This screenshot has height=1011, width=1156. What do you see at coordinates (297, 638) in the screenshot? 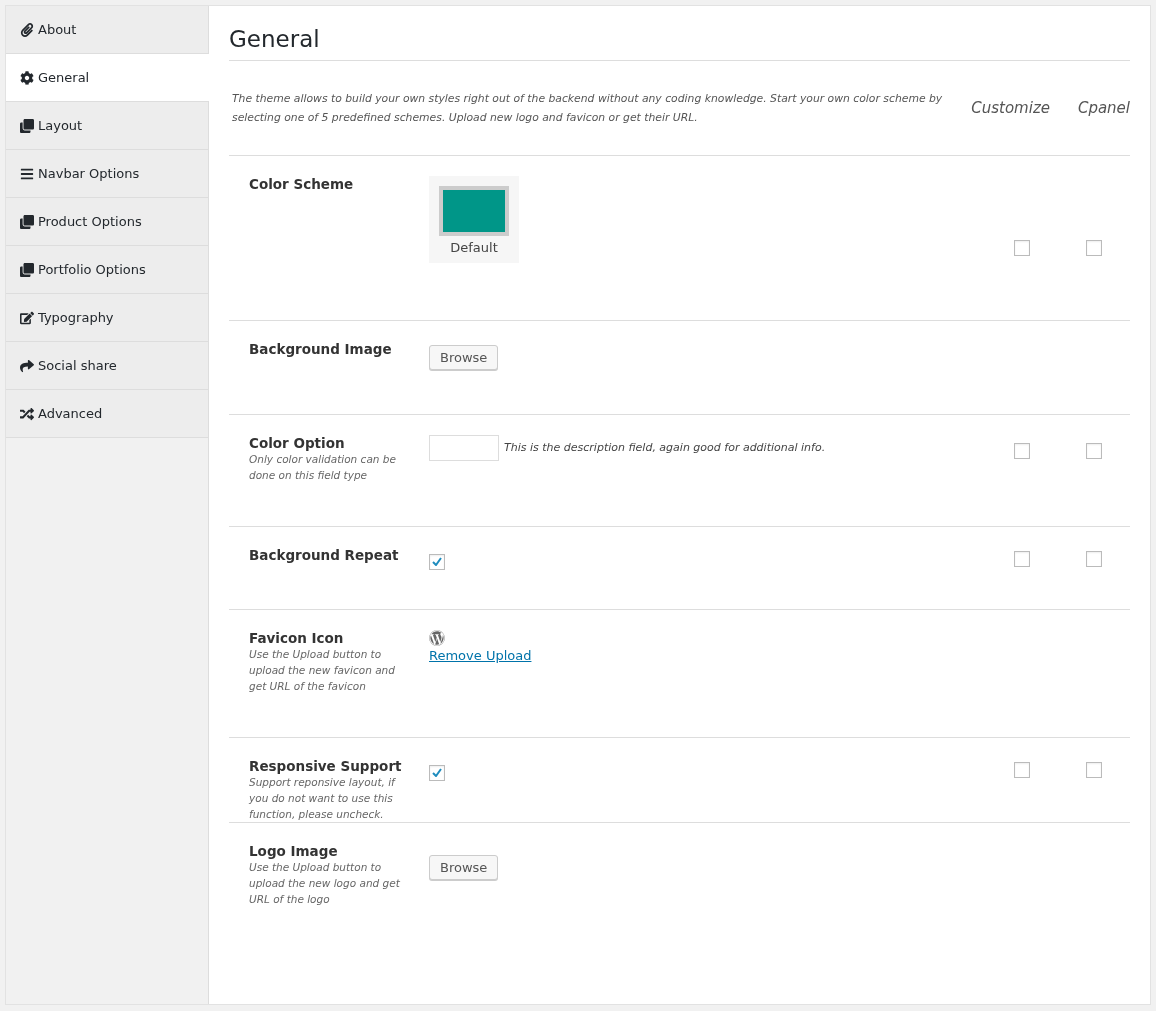
I see `option-label: Favicon Icon` at bounding box center [297, 638].